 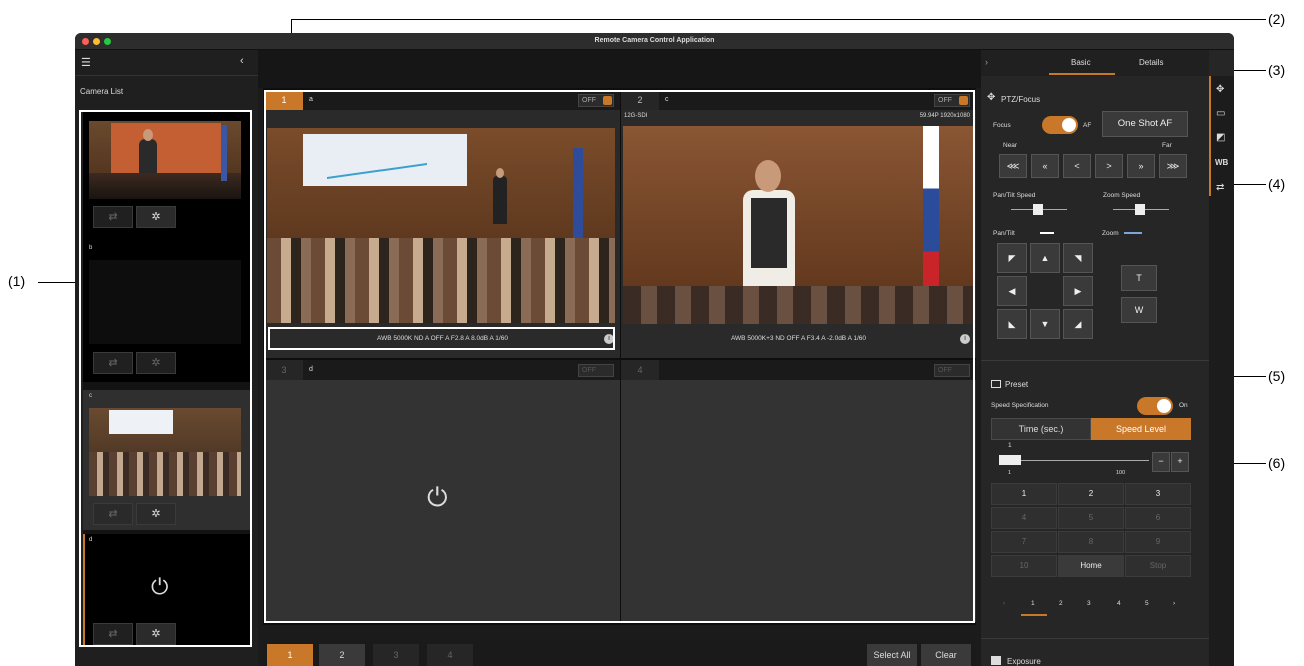 What do you see at coordinates (619, 69) in the screenshot?
I see `top-strip` at bounding box center [619, 69].